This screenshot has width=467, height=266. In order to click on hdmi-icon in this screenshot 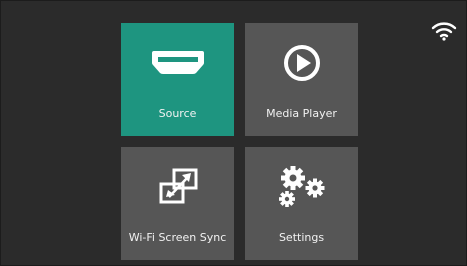, I will do `click(177, 63)`.